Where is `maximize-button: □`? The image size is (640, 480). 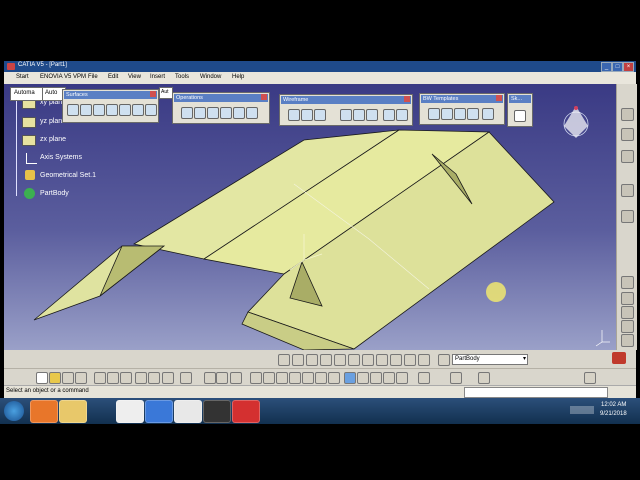
maximize-button: □ is located at coordinates (617, 67).